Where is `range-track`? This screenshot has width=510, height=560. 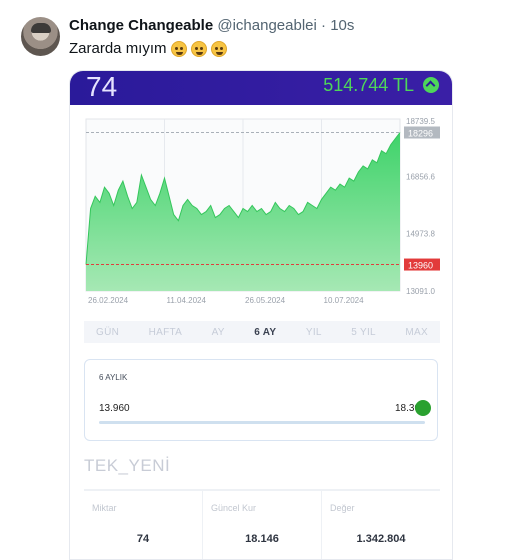 range-track is located at coordinates (262, 422).